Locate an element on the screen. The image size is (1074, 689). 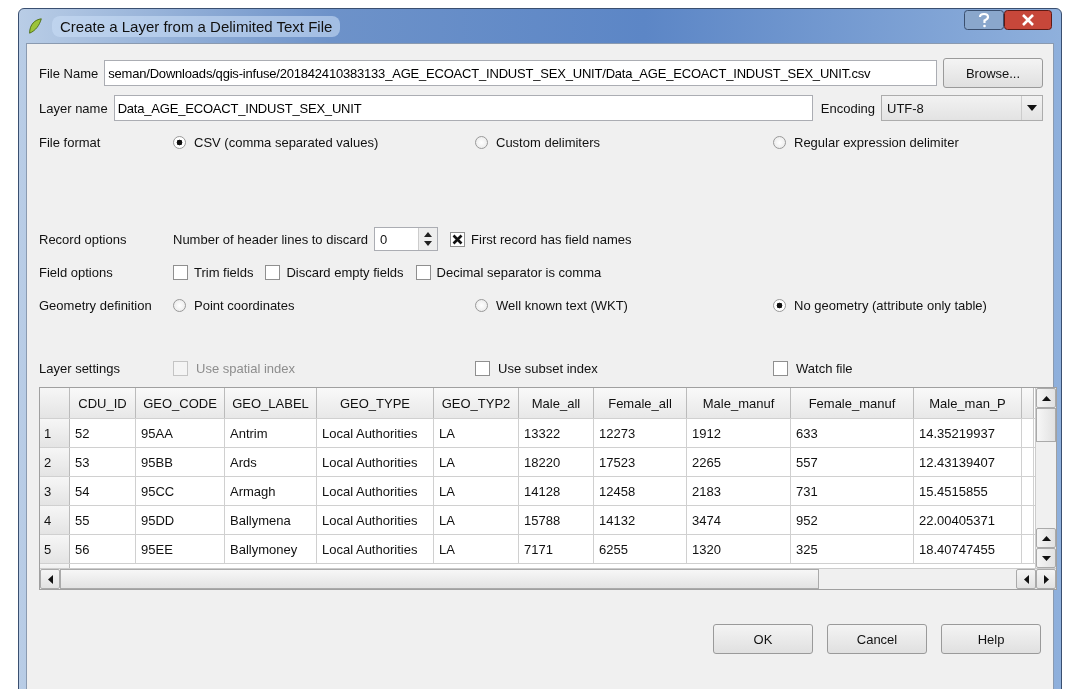
column-header: Male_man_P is located at coordinates (968, 403).